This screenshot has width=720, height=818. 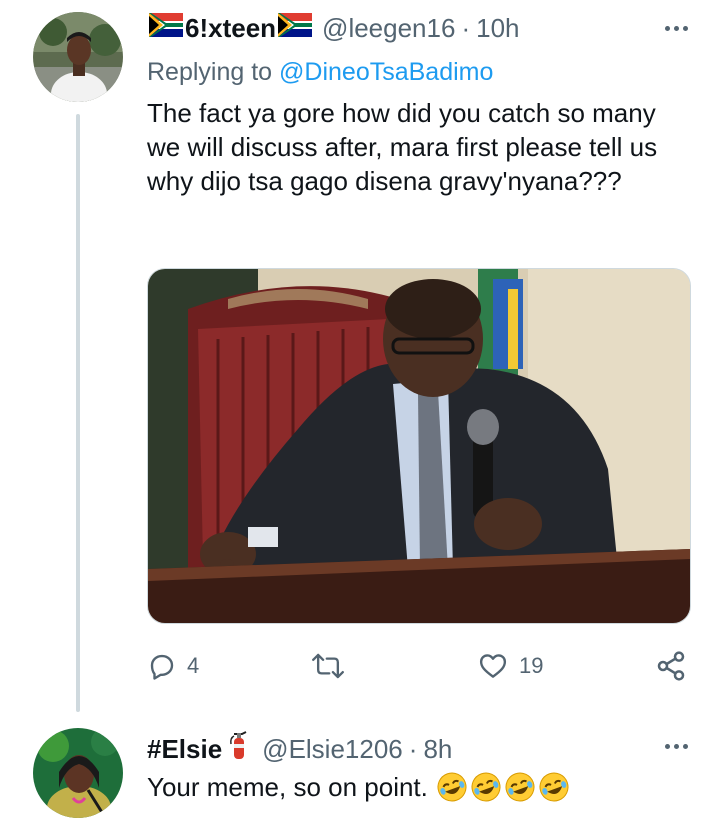 I want to click on display-name: 6!xteen, so click(x=230, y=28).